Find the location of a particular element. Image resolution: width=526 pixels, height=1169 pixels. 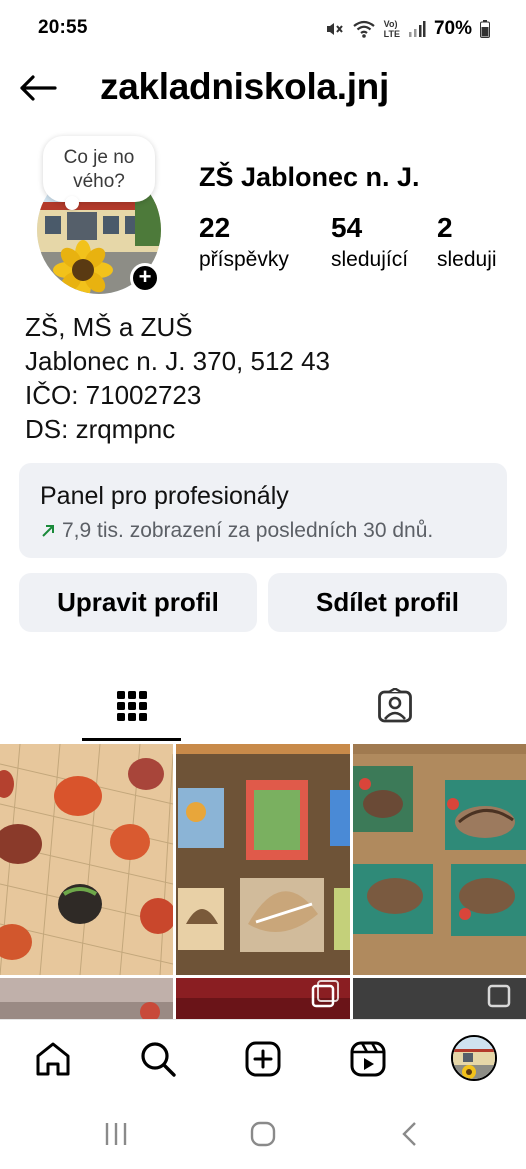

paintings-artwork is located at coordinates (263, 859).